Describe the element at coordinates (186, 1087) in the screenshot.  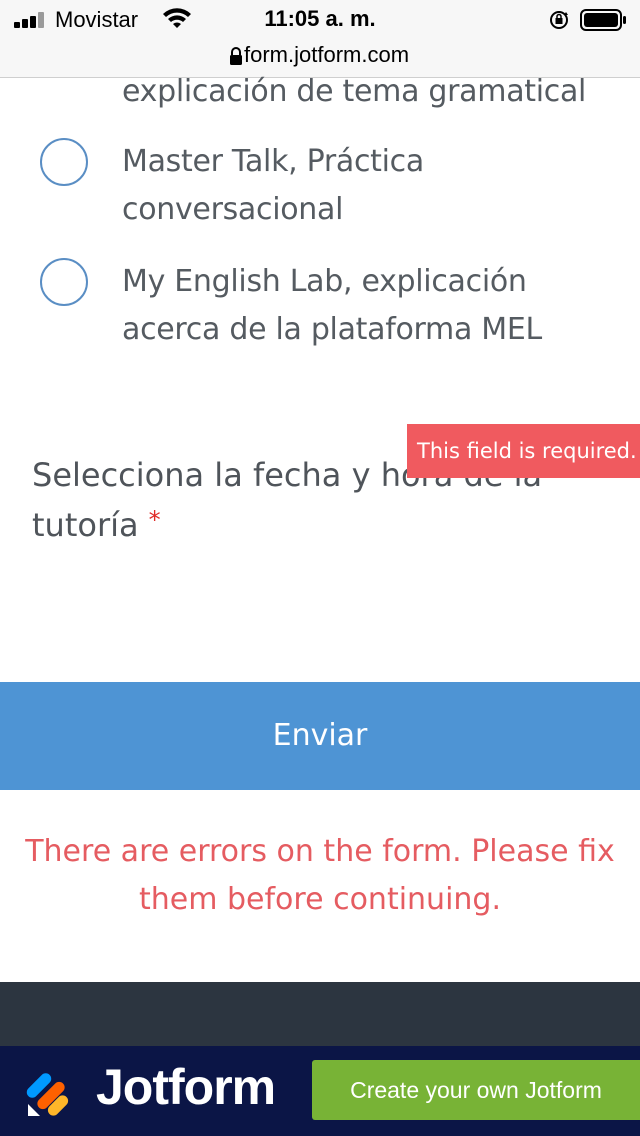
I see `jotform-brand-name: Jotform` at that location.